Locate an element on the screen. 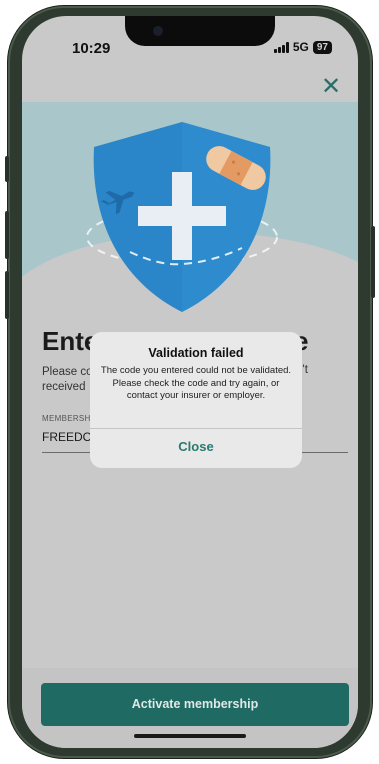 The width and height of the screenshot is (379, 764). signal-icon is located at coordinates (281, 47).